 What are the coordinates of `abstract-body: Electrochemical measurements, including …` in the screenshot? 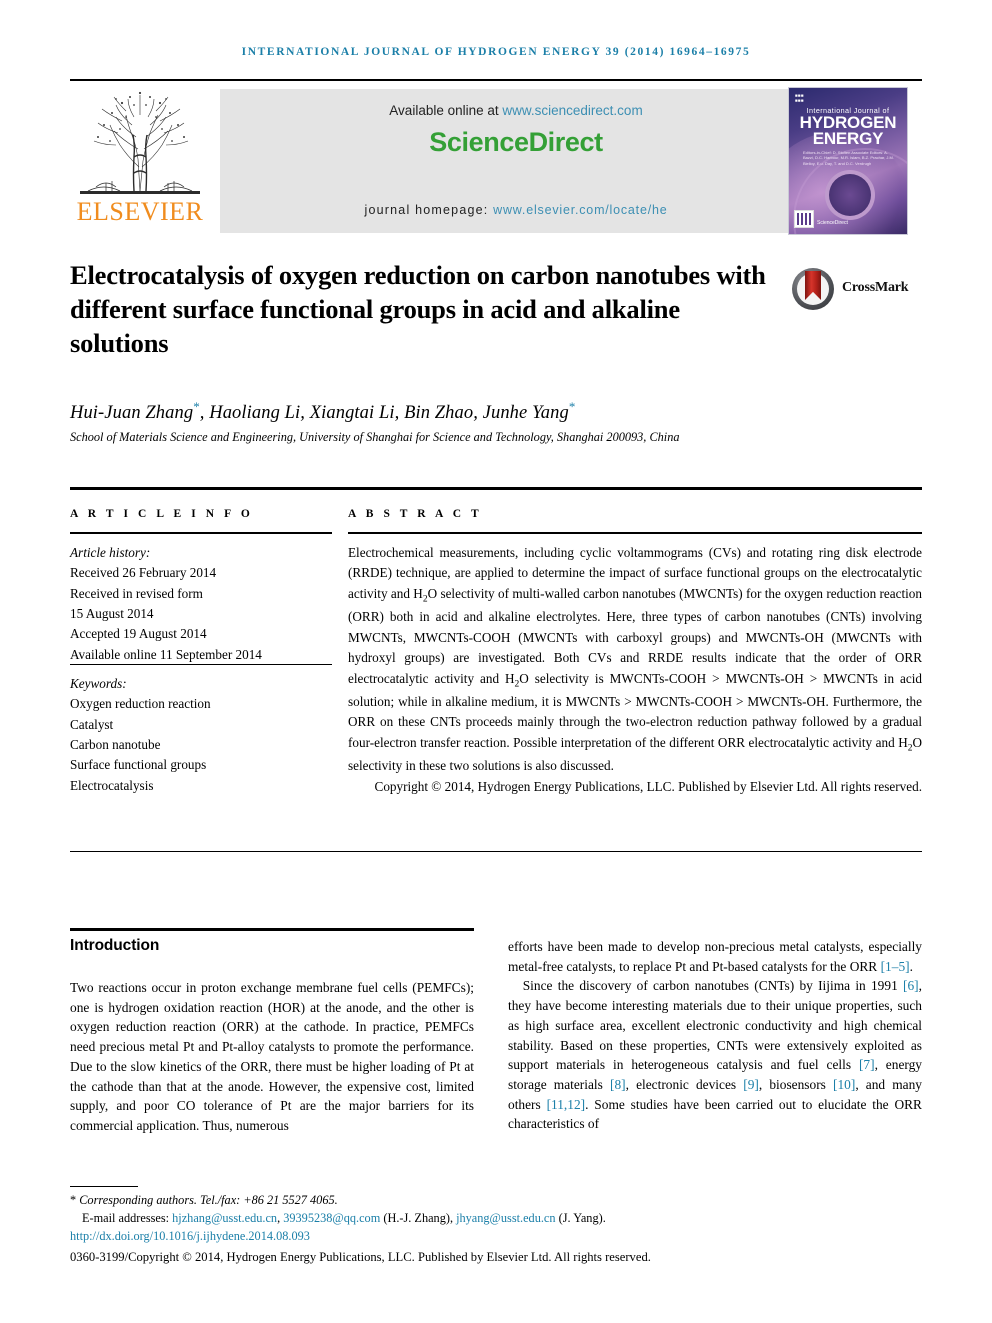 It's located at (635, 660).